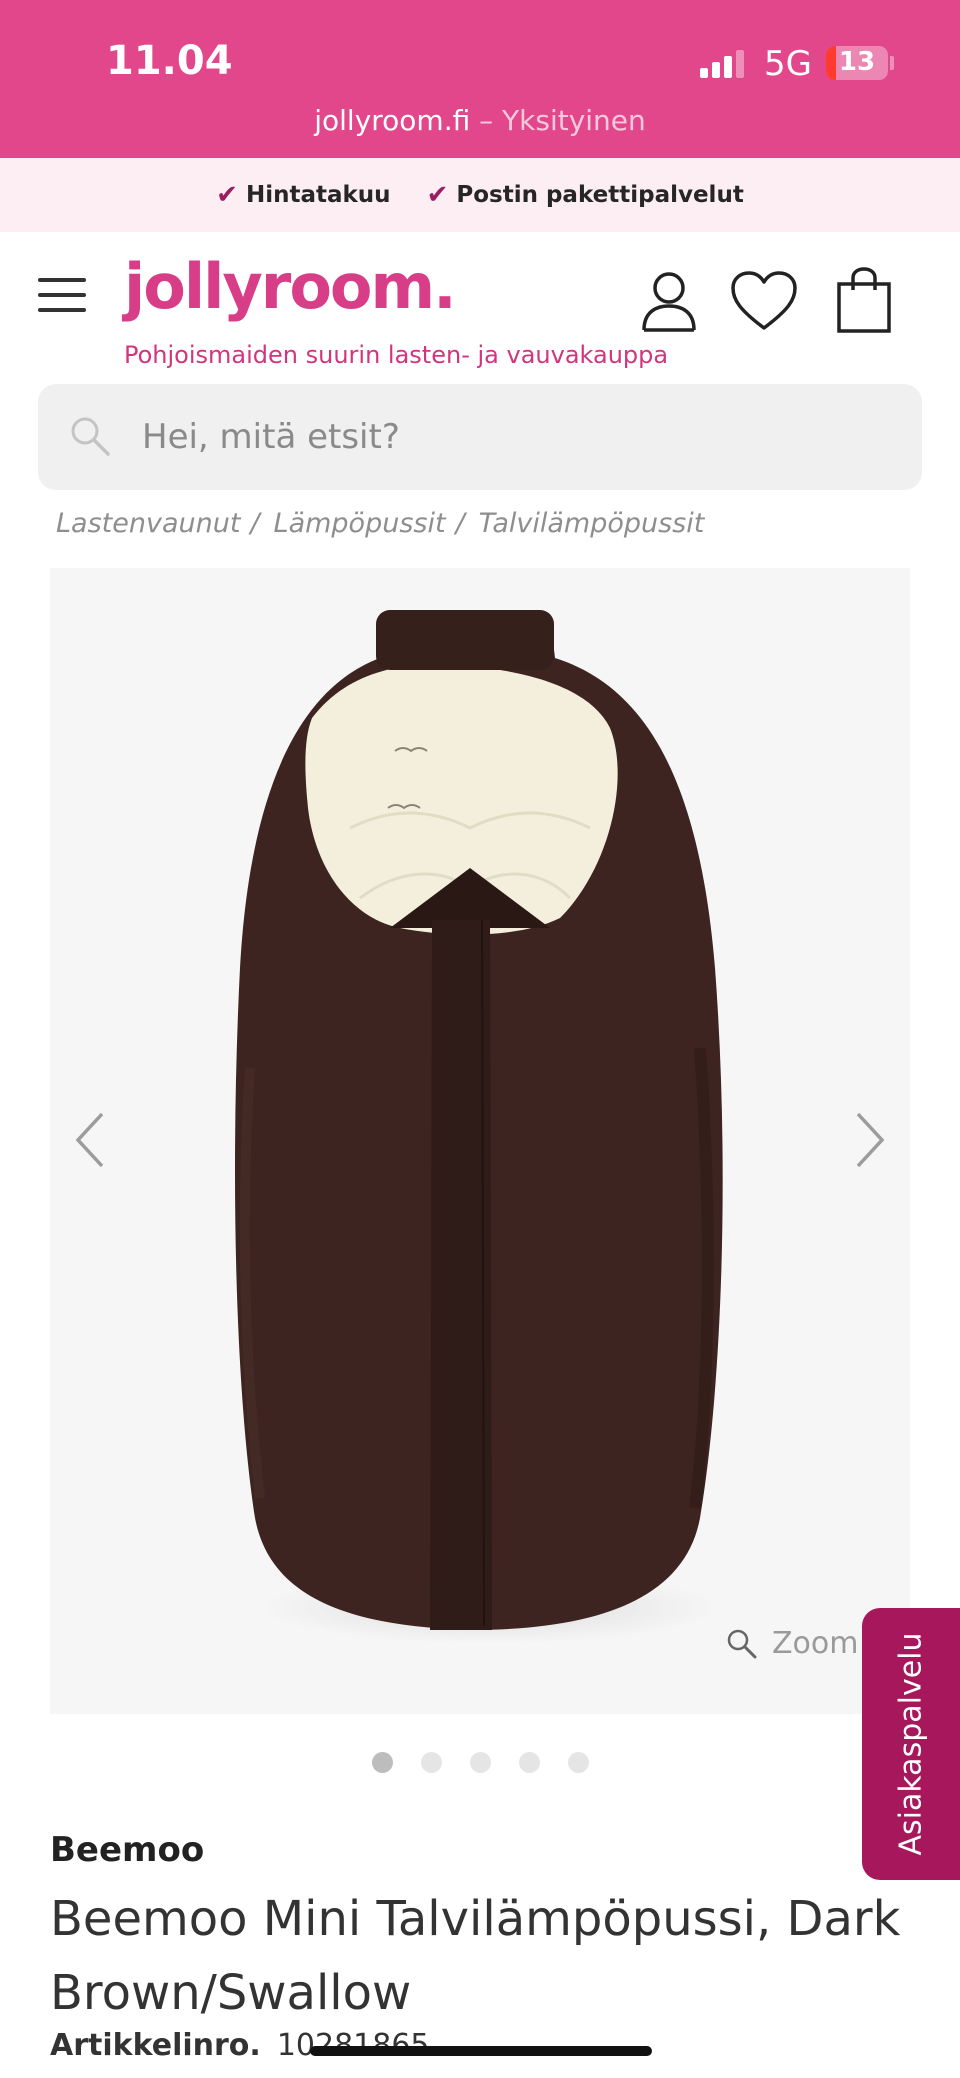  What do you see at coordinates (148, 523) in the screenshot?
I see `breadcrumb-item-lastenvaunut: Lastenvaunut` at bounding box center [148, 523].